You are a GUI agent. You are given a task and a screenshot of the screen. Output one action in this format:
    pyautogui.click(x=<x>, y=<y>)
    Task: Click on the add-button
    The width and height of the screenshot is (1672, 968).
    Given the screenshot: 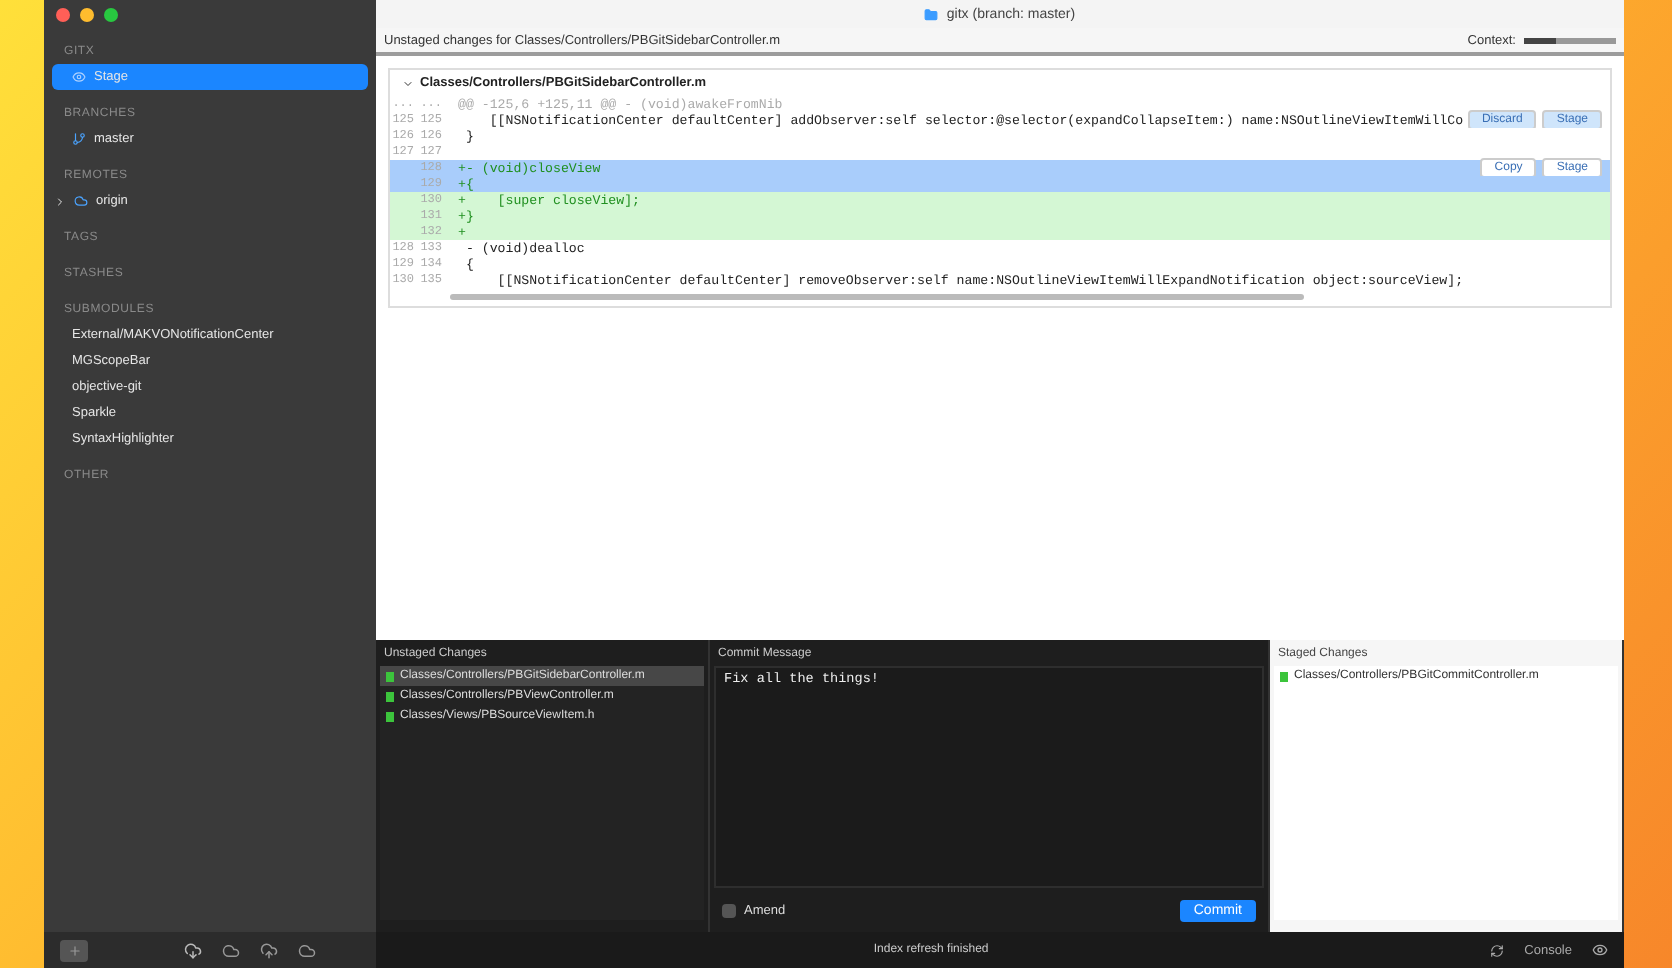 What is the action you would take?
    pyautogui.click(x=74, y=950)
    